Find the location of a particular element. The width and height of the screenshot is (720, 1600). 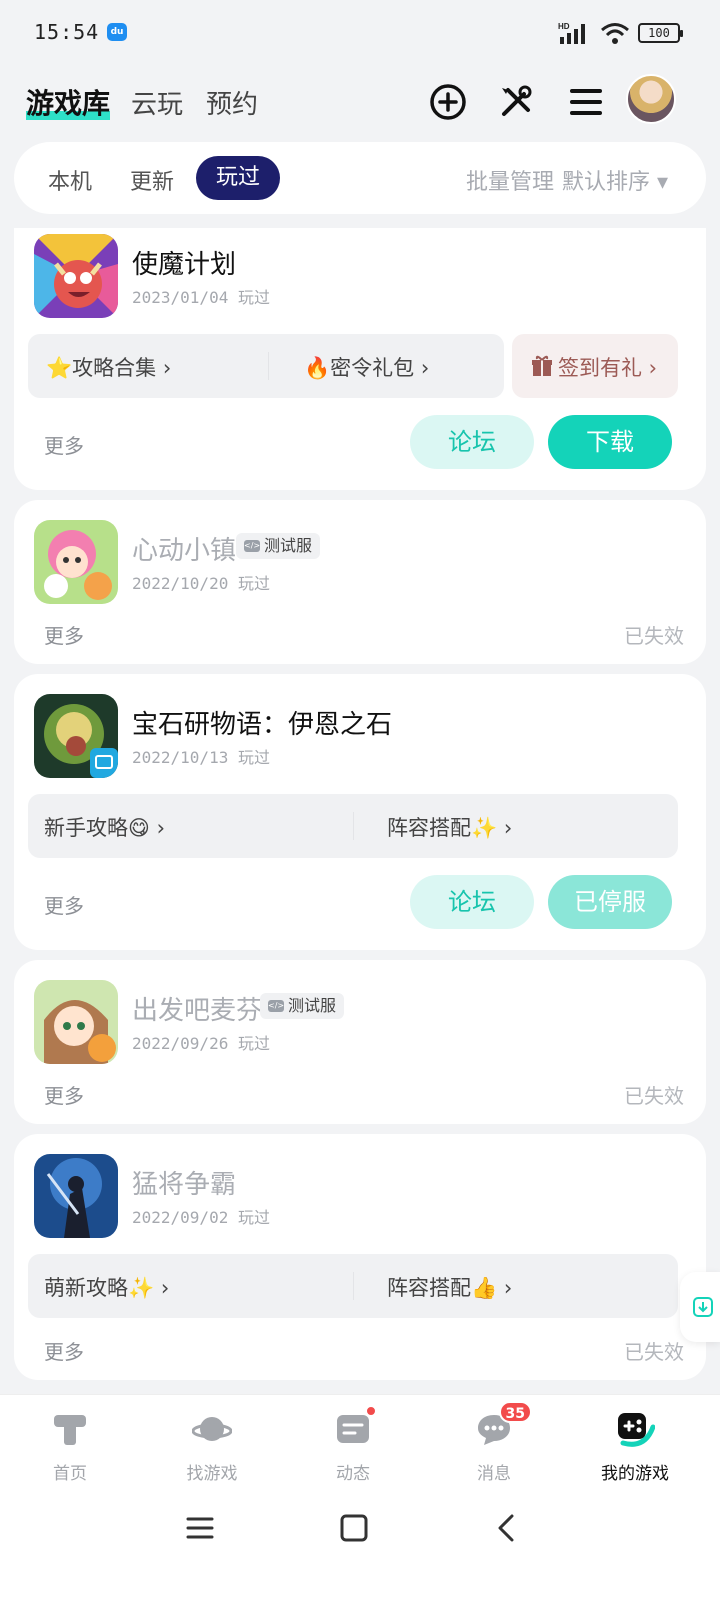

played-date: 2022/09/26 玩过 is located at coordinates (201, 1043).